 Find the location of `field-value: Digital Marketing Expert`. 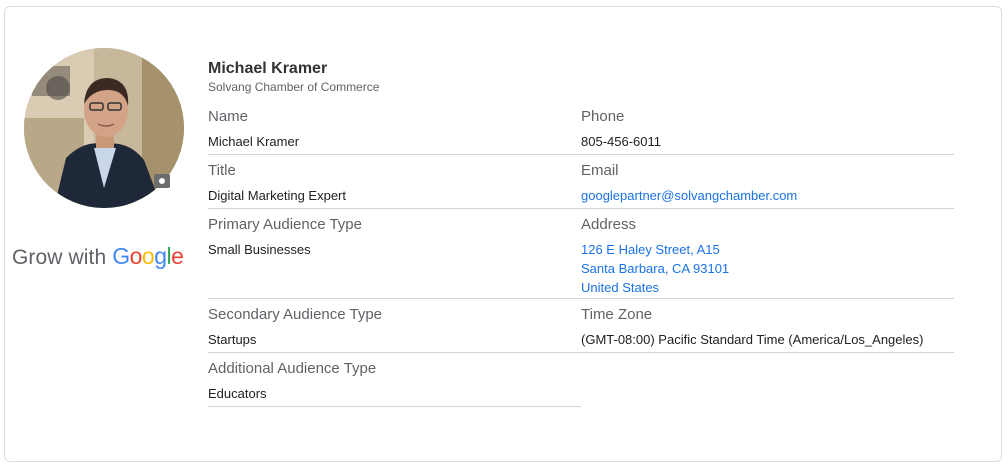

field-value: Digital Marketing Expert is located at coordinates (277, 195).